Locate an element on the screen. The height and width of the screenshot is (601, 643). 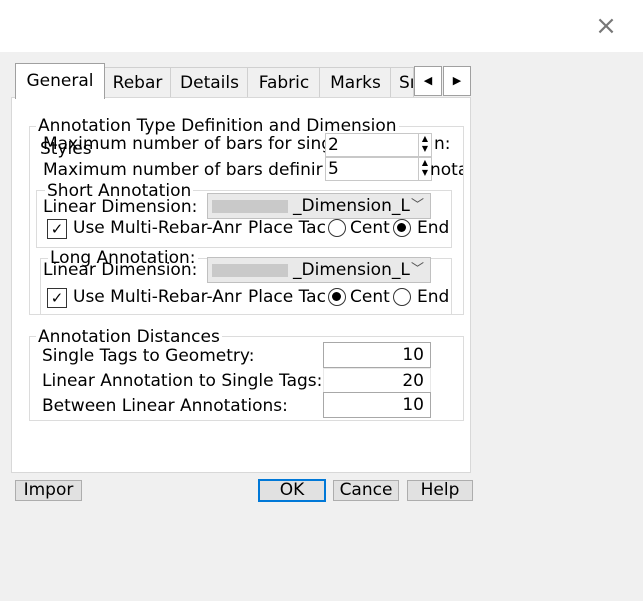
long-center-radio is located at coordinates (337, 297).